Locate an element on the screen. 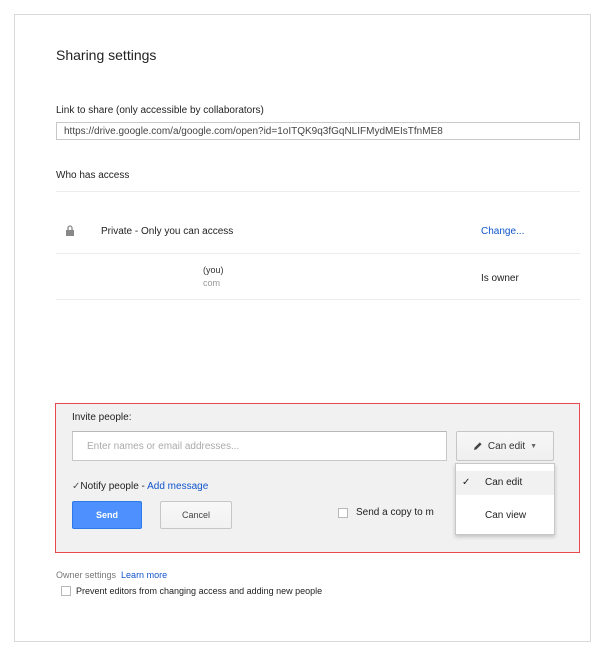 This screenshot has height=656, width=603. permission-dropdown-label: Can edit is located at coordinates (506, 446).